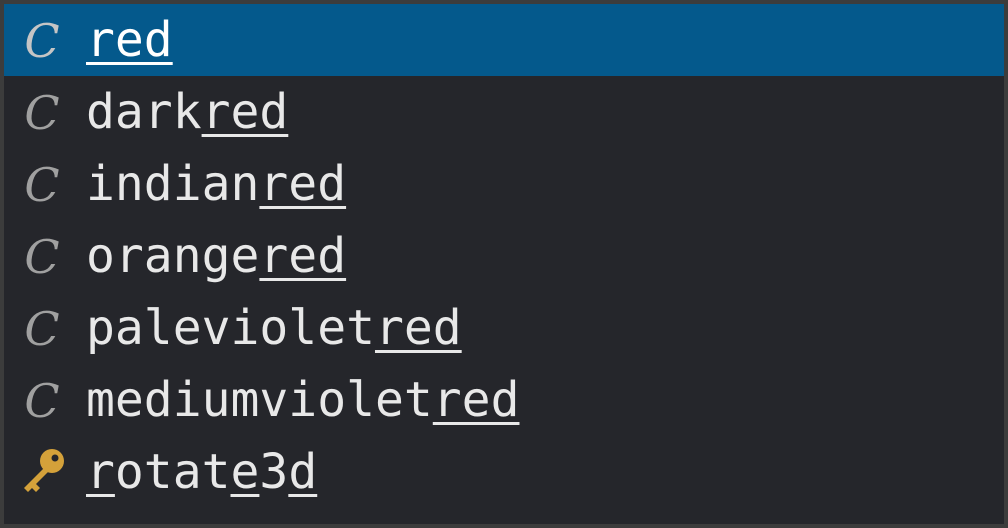 Image resolution: width=1008 pixels, height=528 pixels. Describe the element at coordinates (504, 472) in the screenshot. I see `suggestion-item: rotate3d` at that location.